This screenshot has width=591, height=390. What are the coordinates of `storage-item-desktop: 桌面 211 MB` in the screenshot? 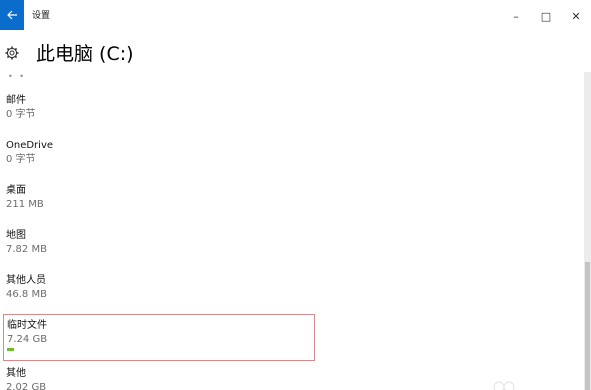 It's located at (159, 201).